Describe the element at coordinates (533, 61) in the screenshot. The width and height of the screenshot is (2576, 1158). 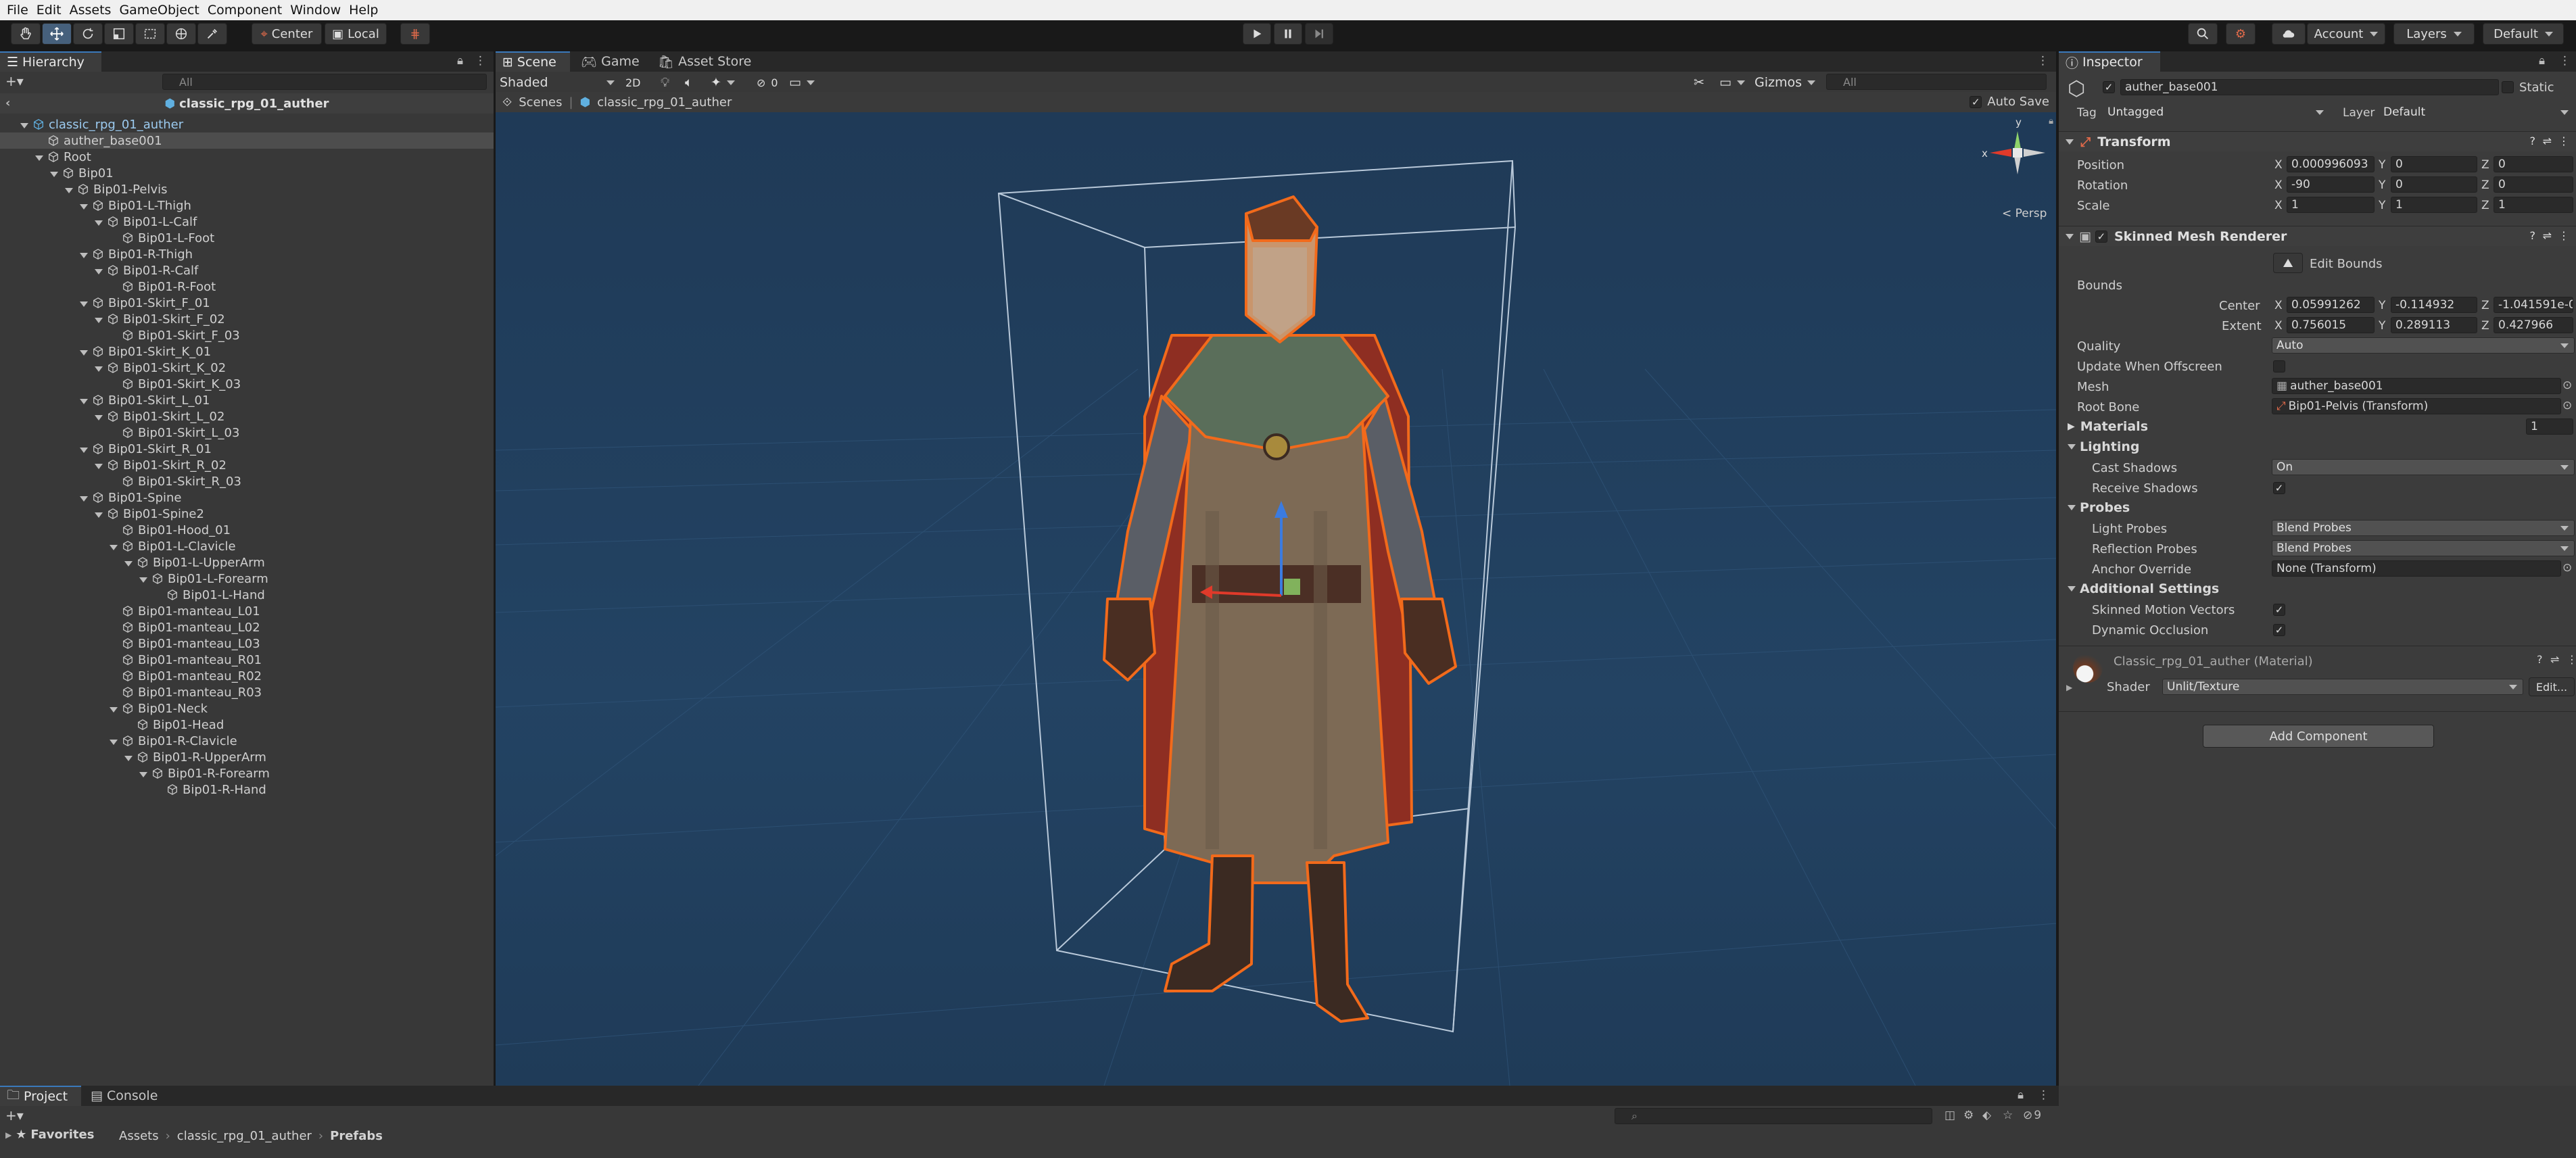
I see `tab-scene: ⊞ Scene` at that location.